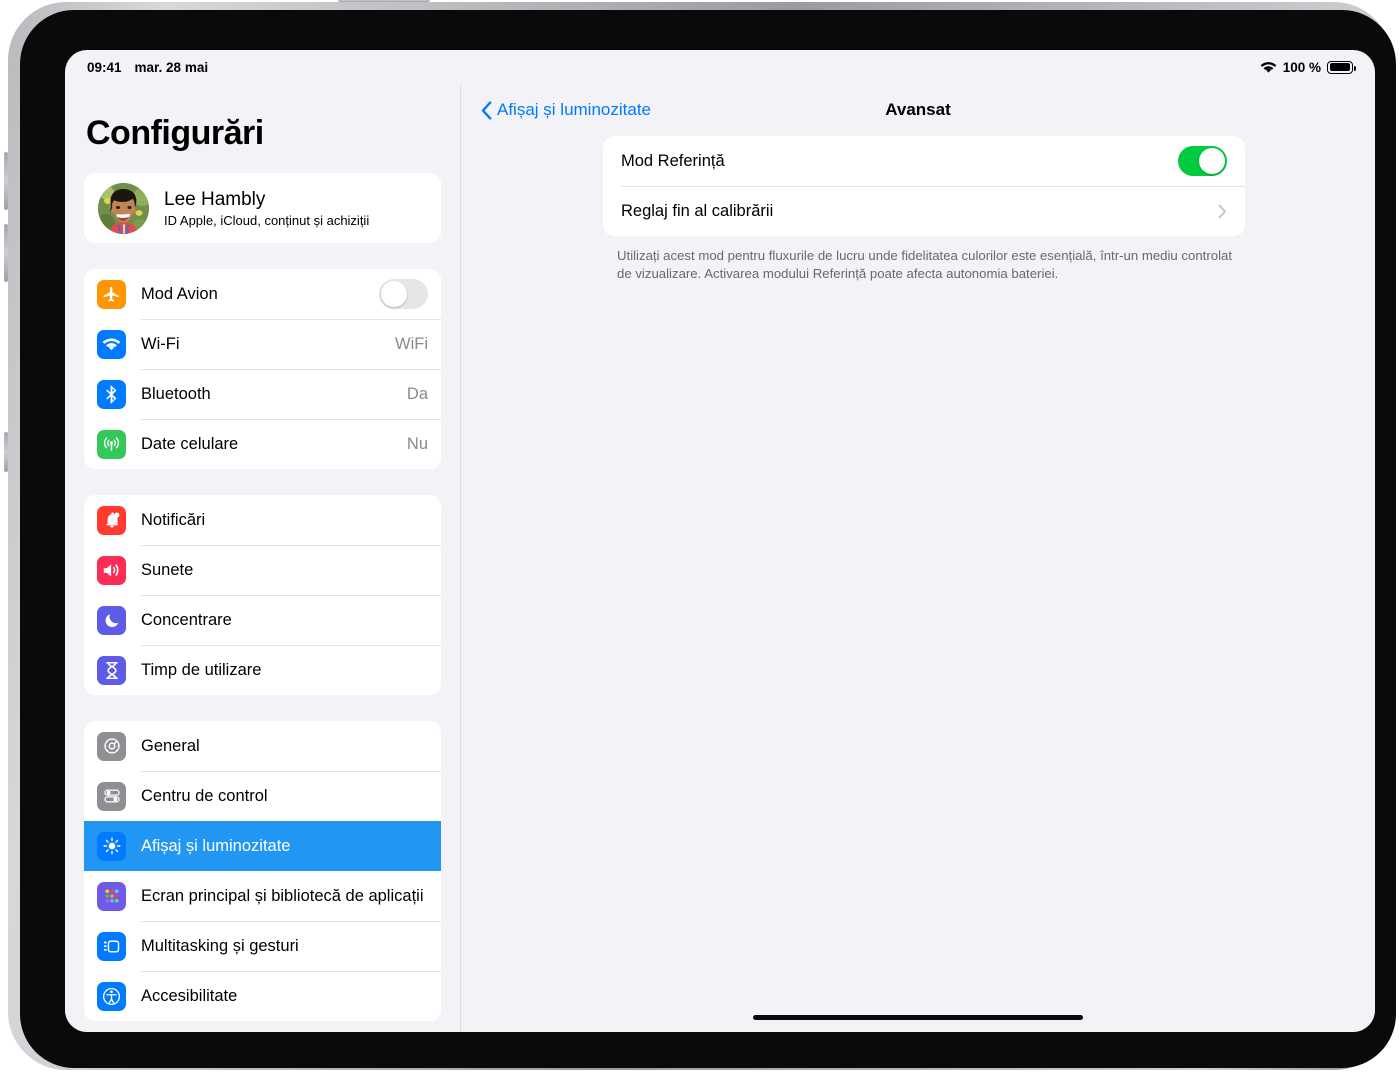 The image size is (1400, 1074). What do you see at coordinates (175, 133) in the screenshot?
I see `page-title: Configurări` at bounding box center [175, 133].